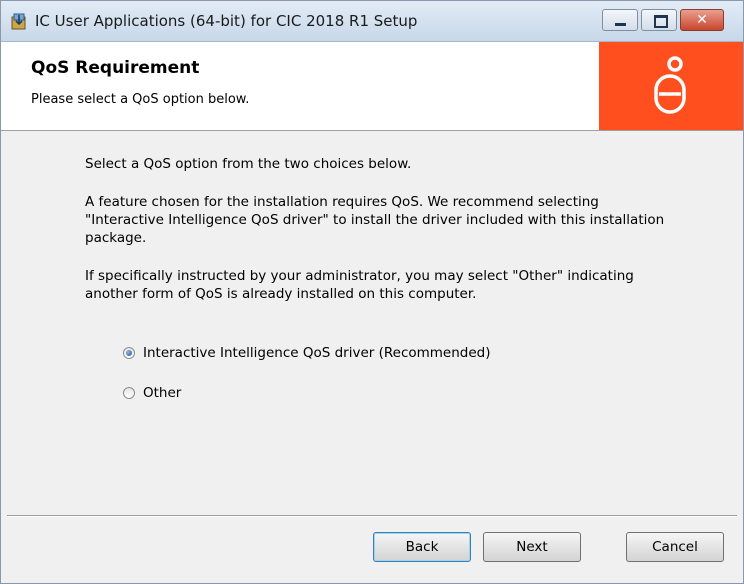 The height and width of the screenshot is (584, 744). What do you see at coordinates (620, 20) in the screenshot?
I see `minimize-button` at bounding box center [620, 20].